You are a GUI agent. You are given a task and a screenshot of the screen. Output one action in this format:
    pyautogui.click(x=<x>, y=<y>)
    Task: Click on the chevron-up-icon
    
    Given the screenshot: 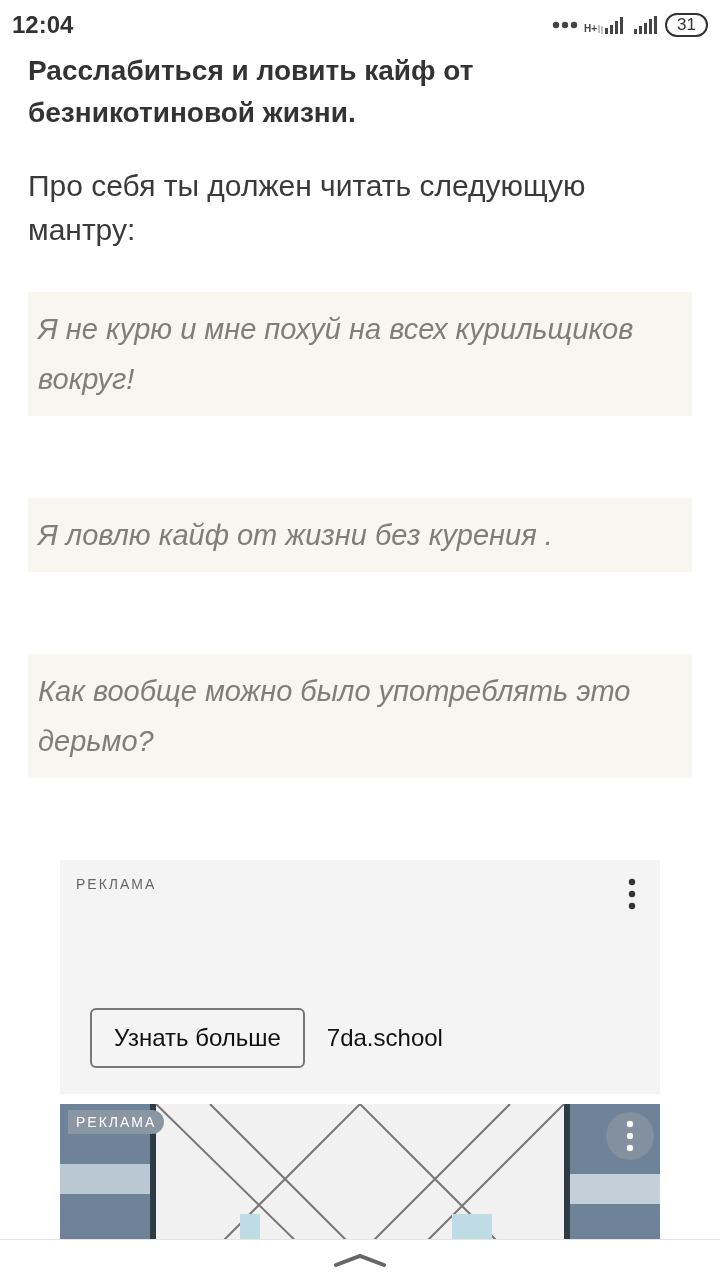 What is the action you would take?
    pyautogui.click(x=360, y=1260)
    